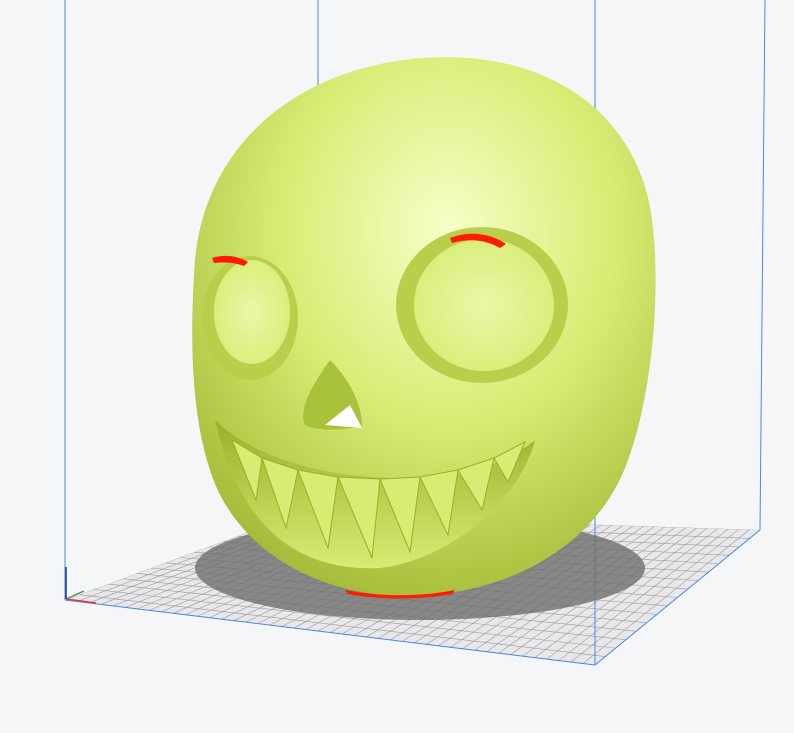  I want to click on left-eye-socket, so click(252, 312).